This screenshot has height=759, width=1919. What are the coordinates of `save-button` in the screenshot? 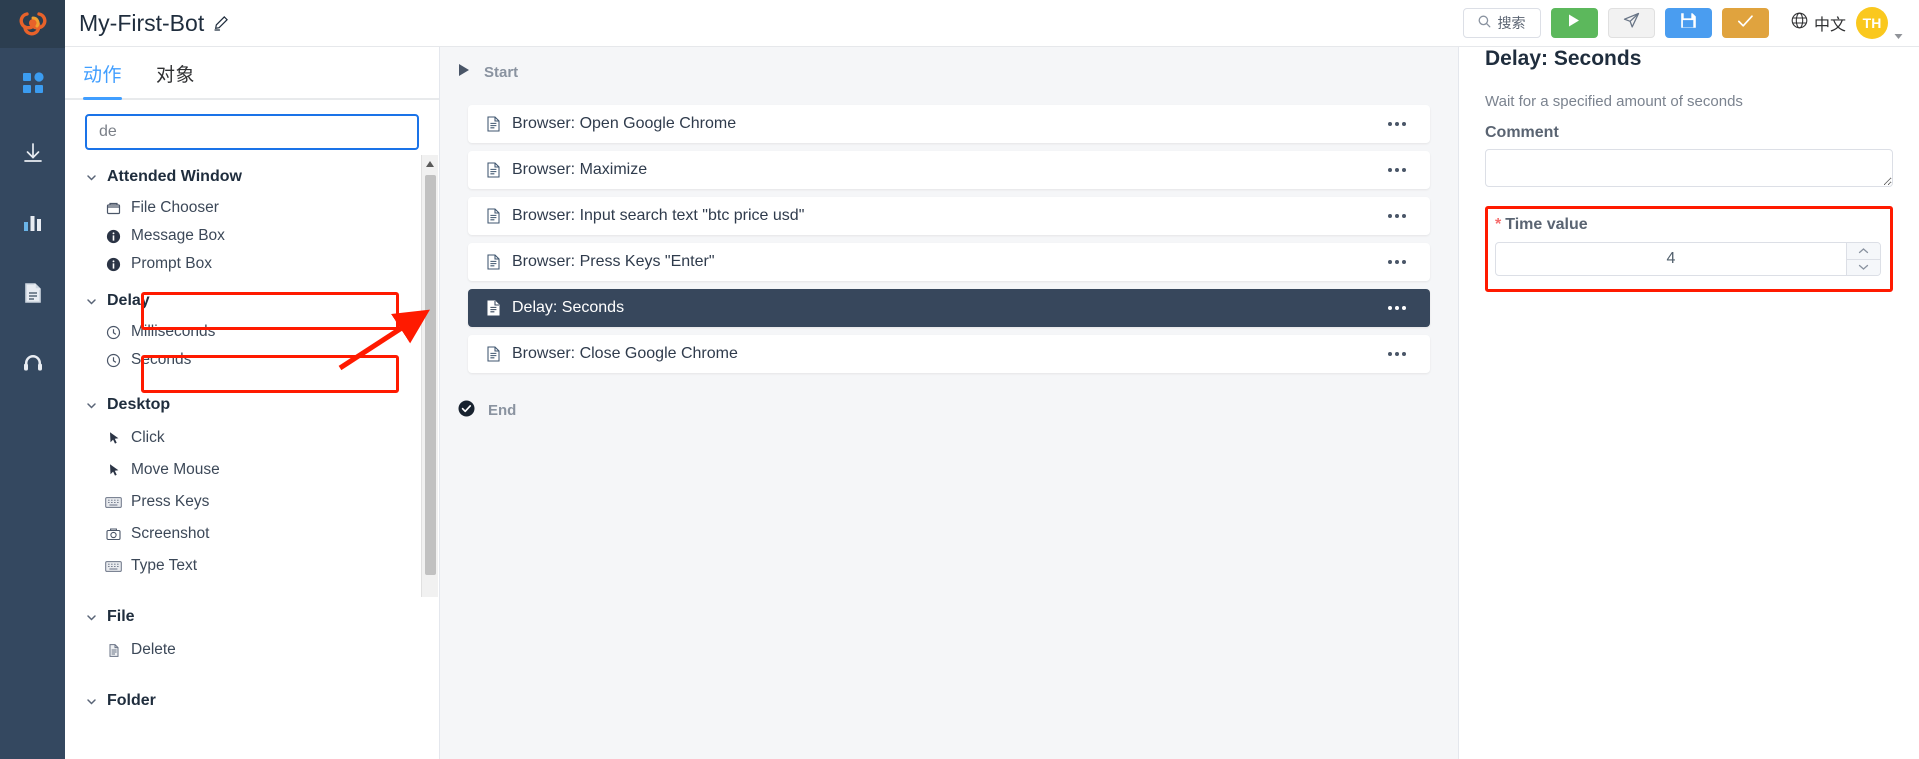 It's located at (1688, 23).